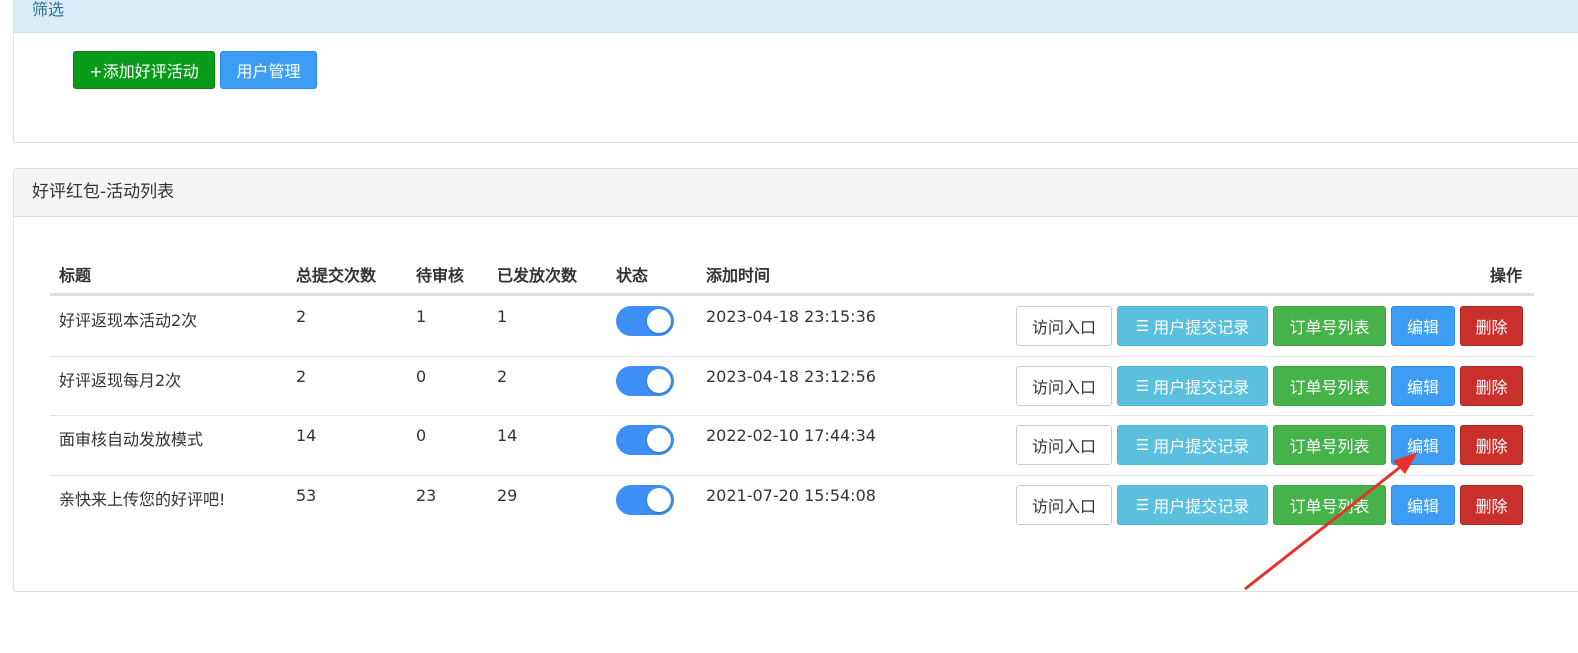 This screenshot has height=653, width=1578. What do you see at coordinates (120, 380) in the screenshot?
I see `row-title: 好评返现每月2次` at bounding box center [120, 380].